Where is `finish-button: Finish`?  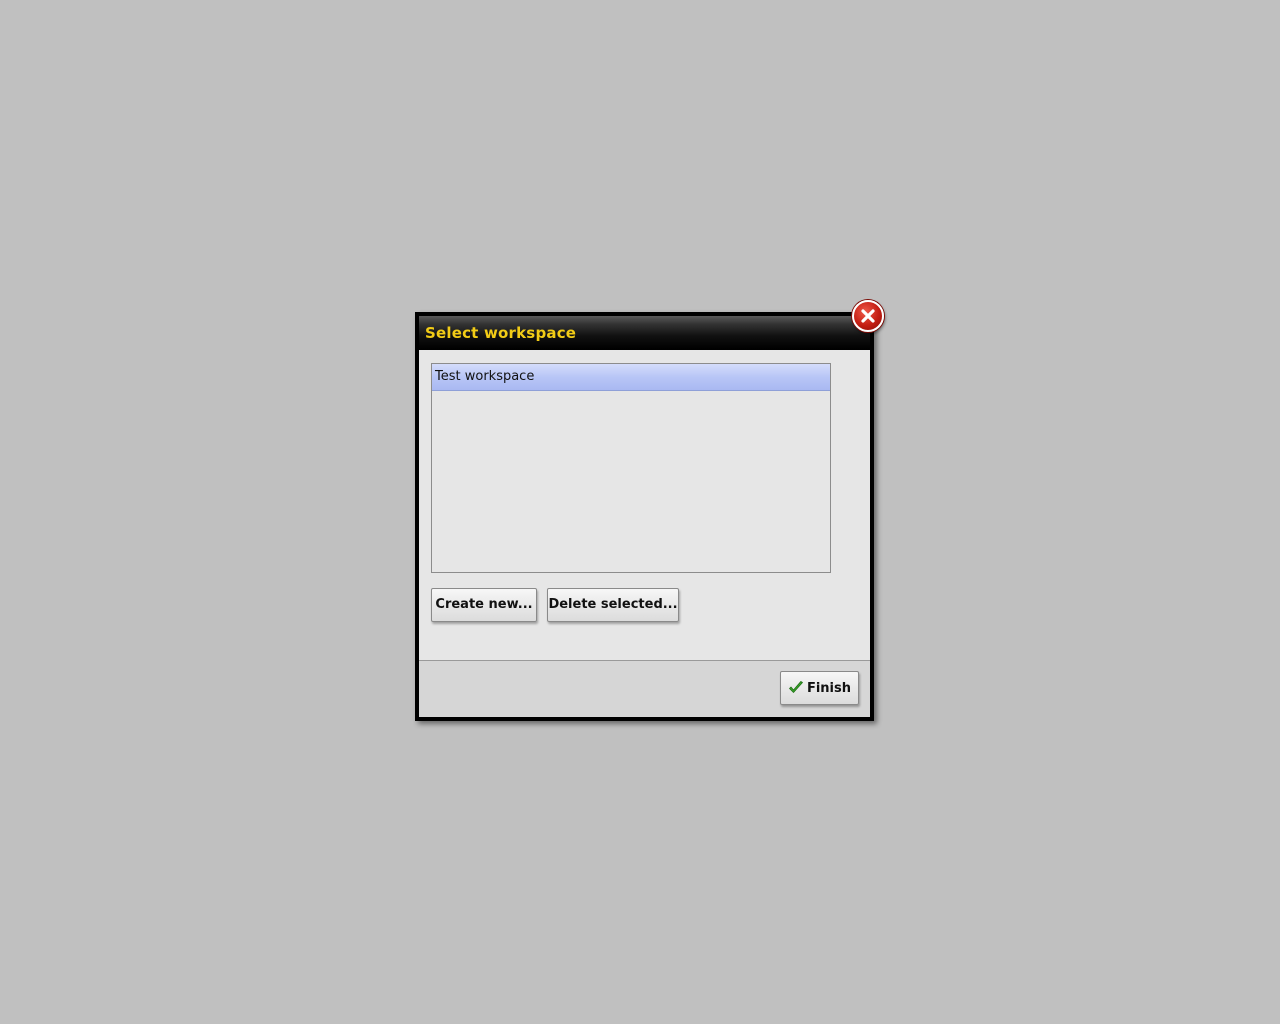 finish-button: Finish is located at coordinates (819, 688).